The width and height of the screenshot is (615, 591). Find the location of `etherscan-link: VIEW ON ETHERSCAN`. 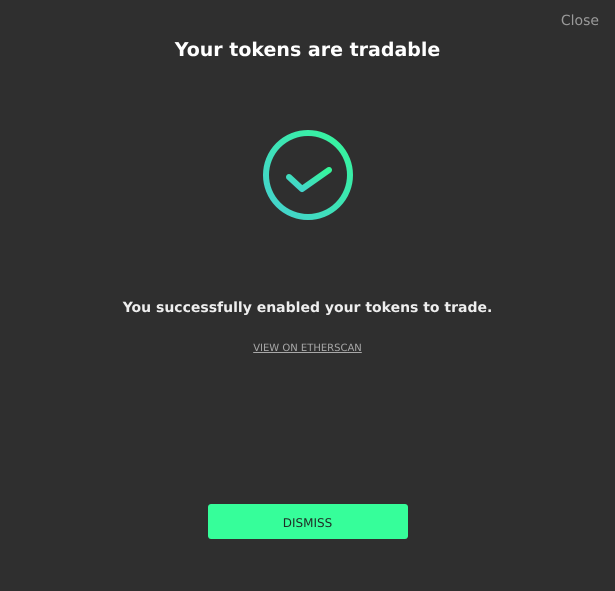

etherscan-link: VIEW ON ETHERSCAN is located at coordinates (307, 348).